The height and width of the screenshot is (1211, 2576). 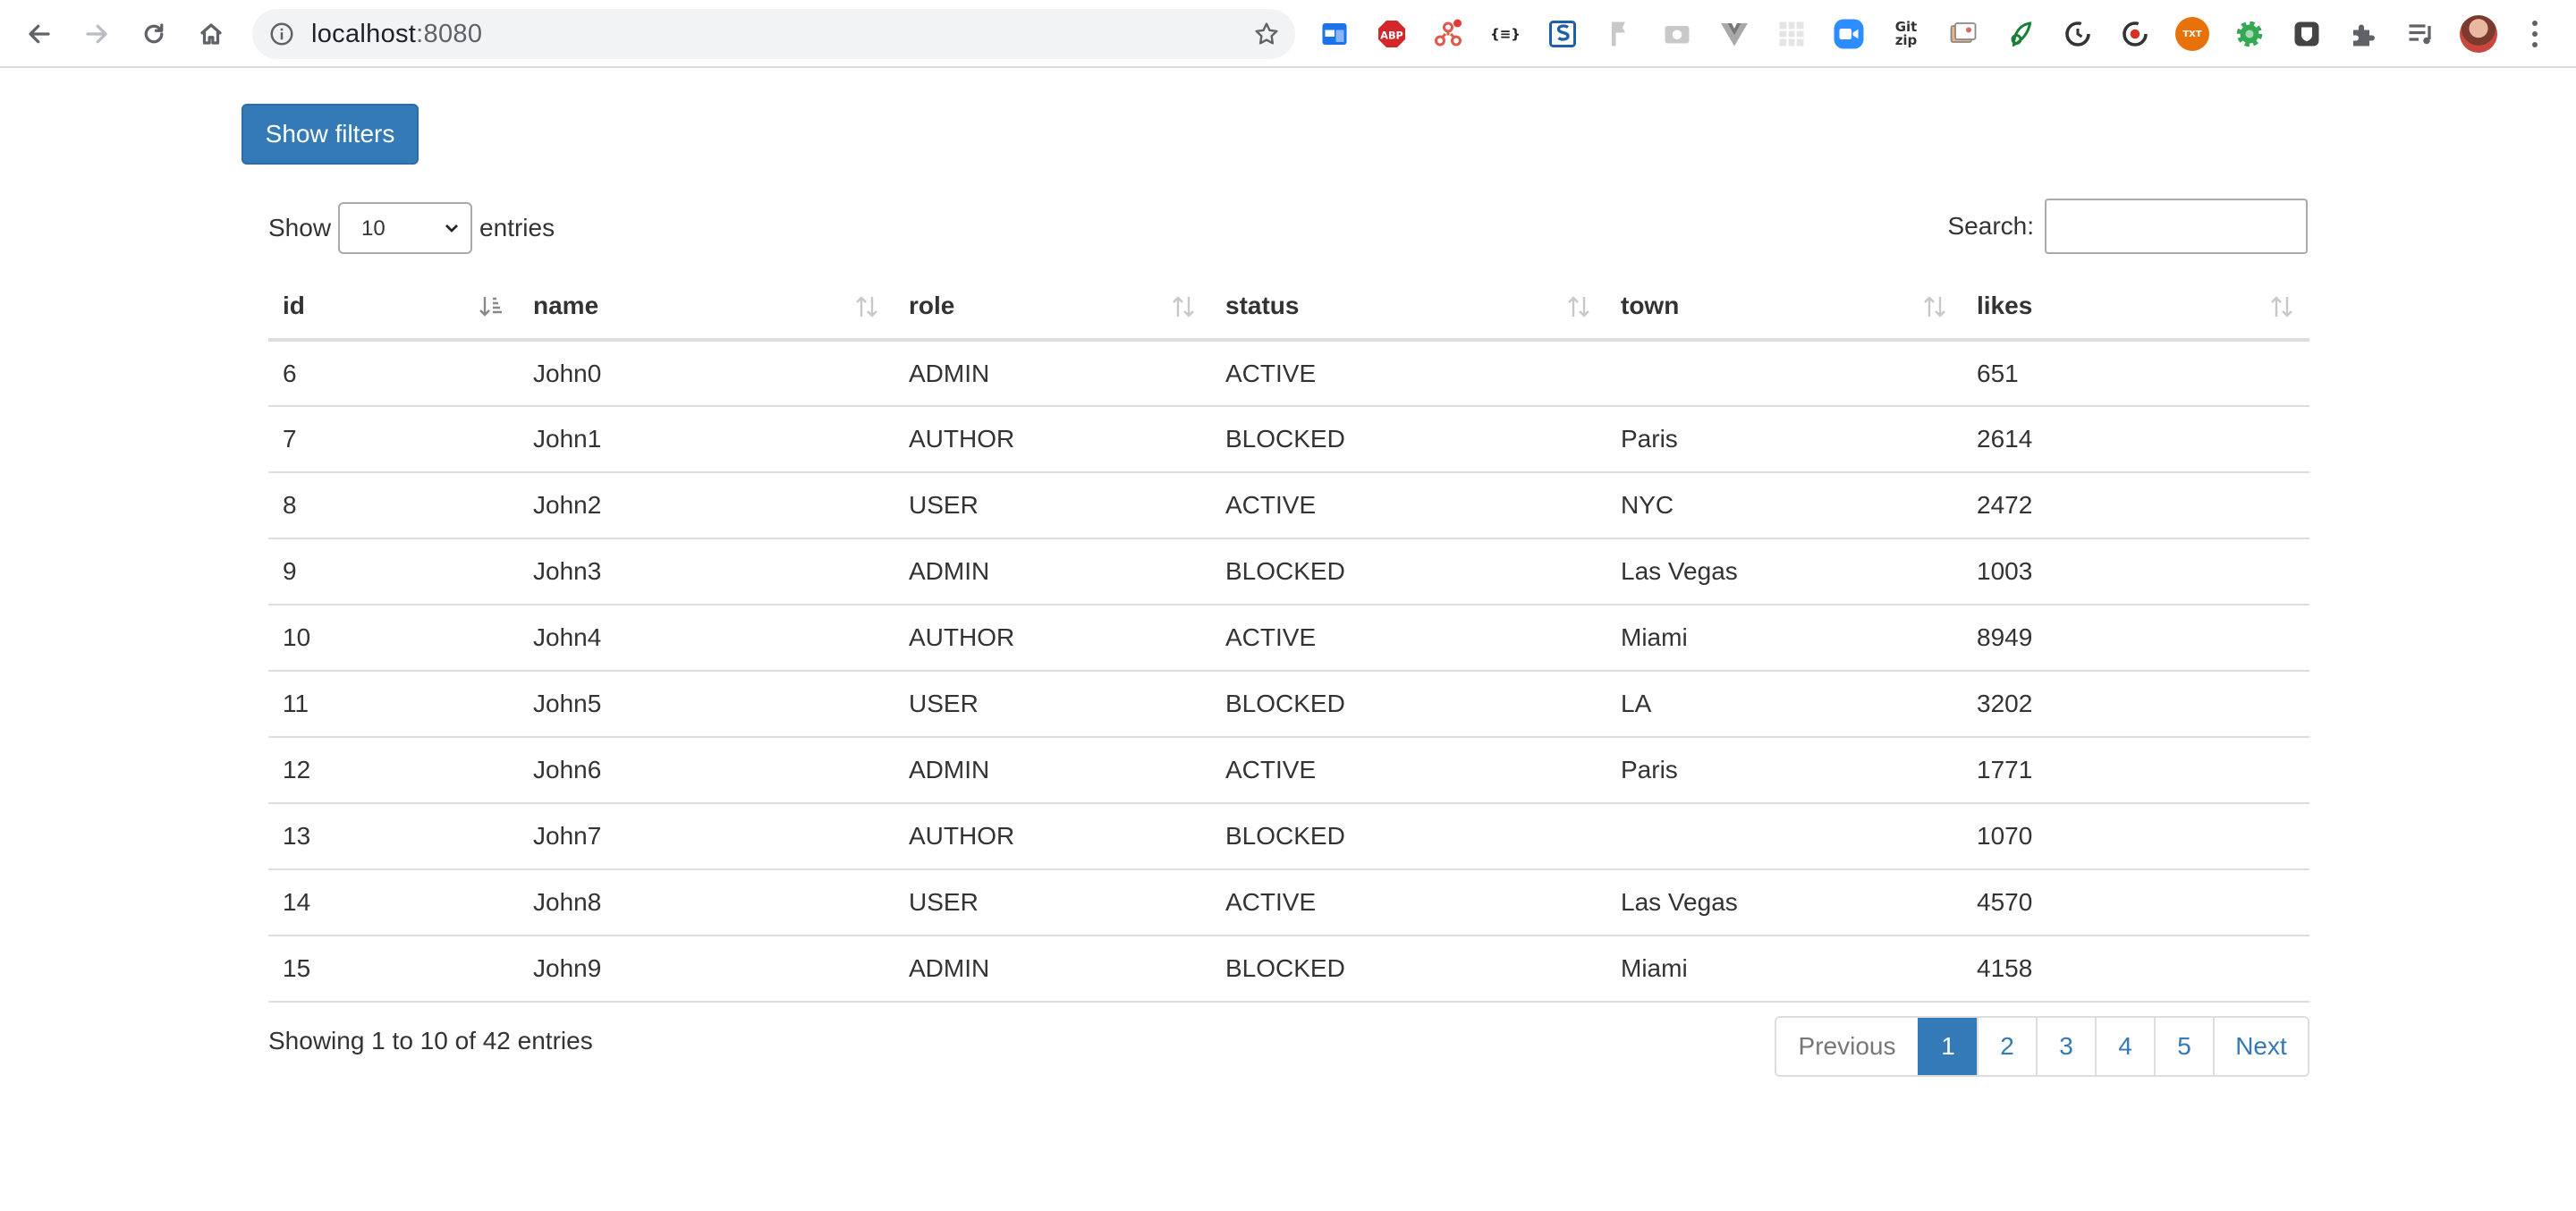 What do you see at coordinates (1734, 34) in the screenshot?
I see `vue-devtools-icon` at bounding box center [1734, 34].